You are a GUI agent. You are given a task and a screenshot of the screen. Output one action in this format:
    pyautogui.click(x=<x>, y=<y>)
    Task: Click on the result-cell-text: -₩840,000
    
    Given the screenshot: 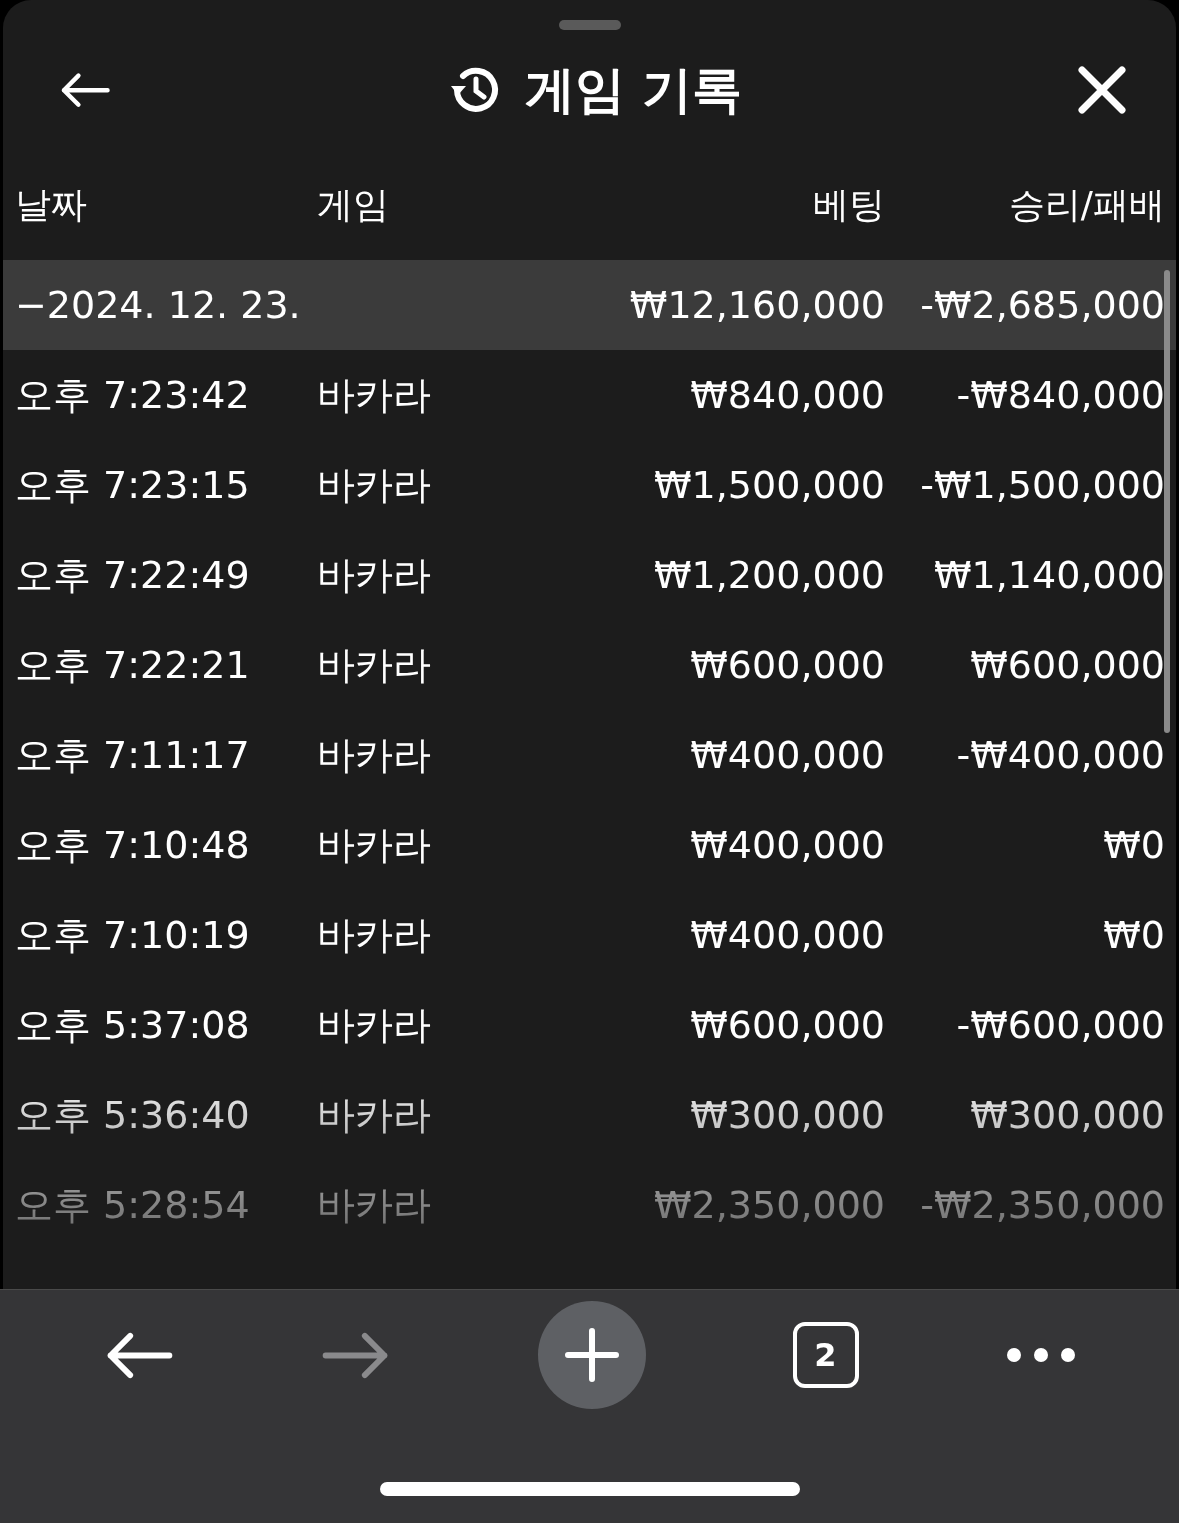 What is the action you would take?
    pyautogui.click(x=1060, y=395)
    